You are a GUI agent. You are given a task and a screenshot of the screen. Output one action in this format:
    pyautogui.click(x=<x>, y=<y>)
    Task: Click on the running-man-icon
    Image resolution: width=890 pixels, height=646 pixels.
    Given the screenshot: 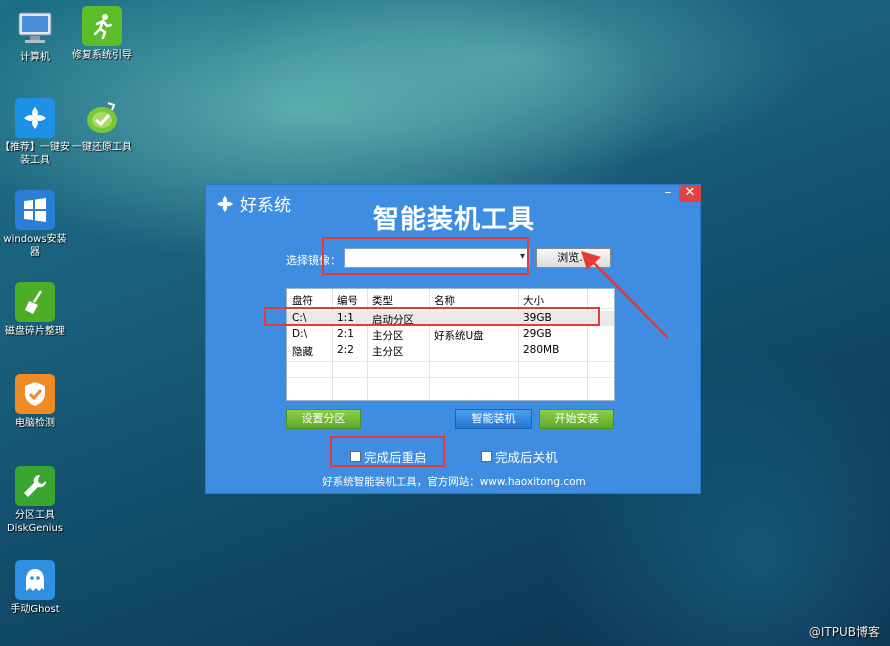 What is the action you would take?
    pyautogui.click(x=102, y=26)
    